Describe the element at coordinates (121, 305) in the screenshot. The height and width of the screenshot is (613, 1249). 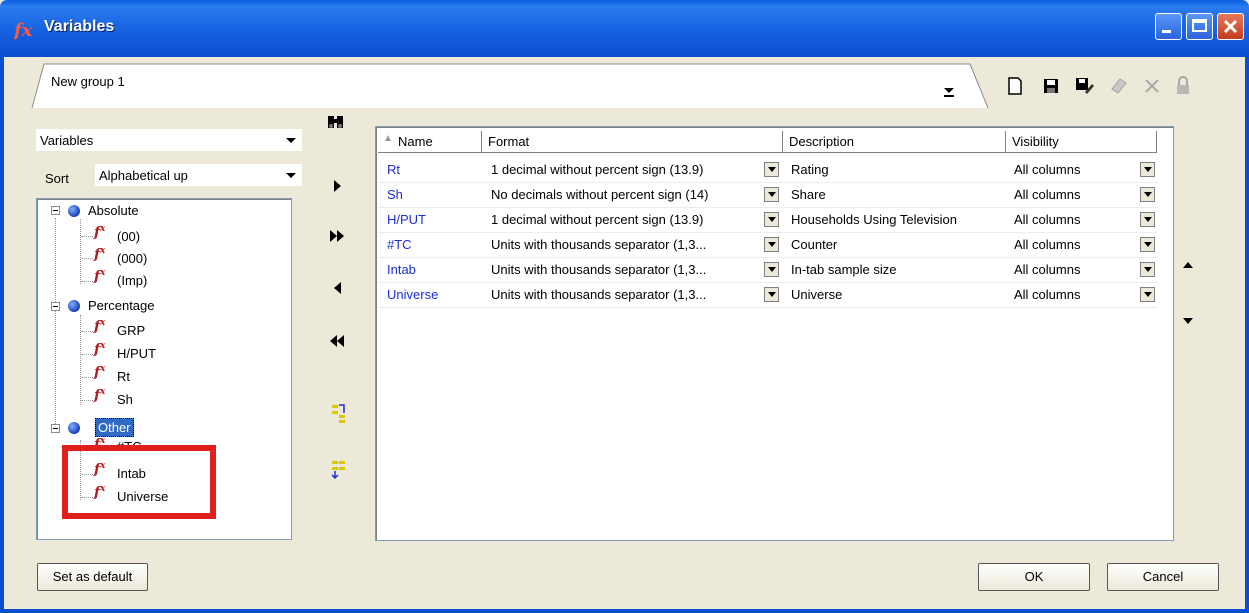
I see `tree-group-percentage: Percentage` at that location.